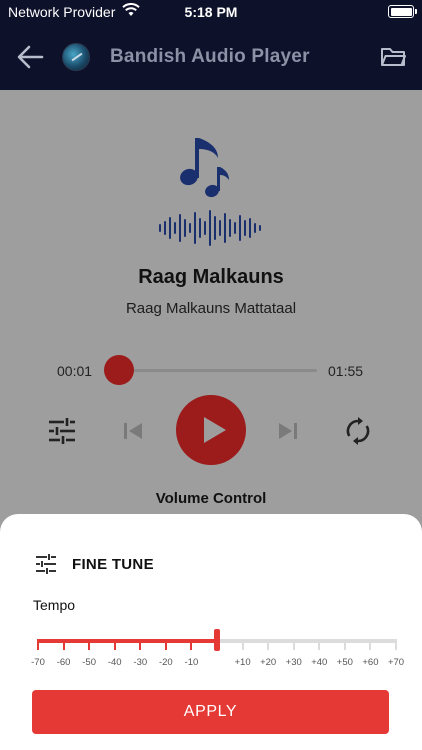 This screenshot has width=422, height=750. Describe the element at coordinates (204, 168) in the screenshot. I see `music-note-icon` at that location.